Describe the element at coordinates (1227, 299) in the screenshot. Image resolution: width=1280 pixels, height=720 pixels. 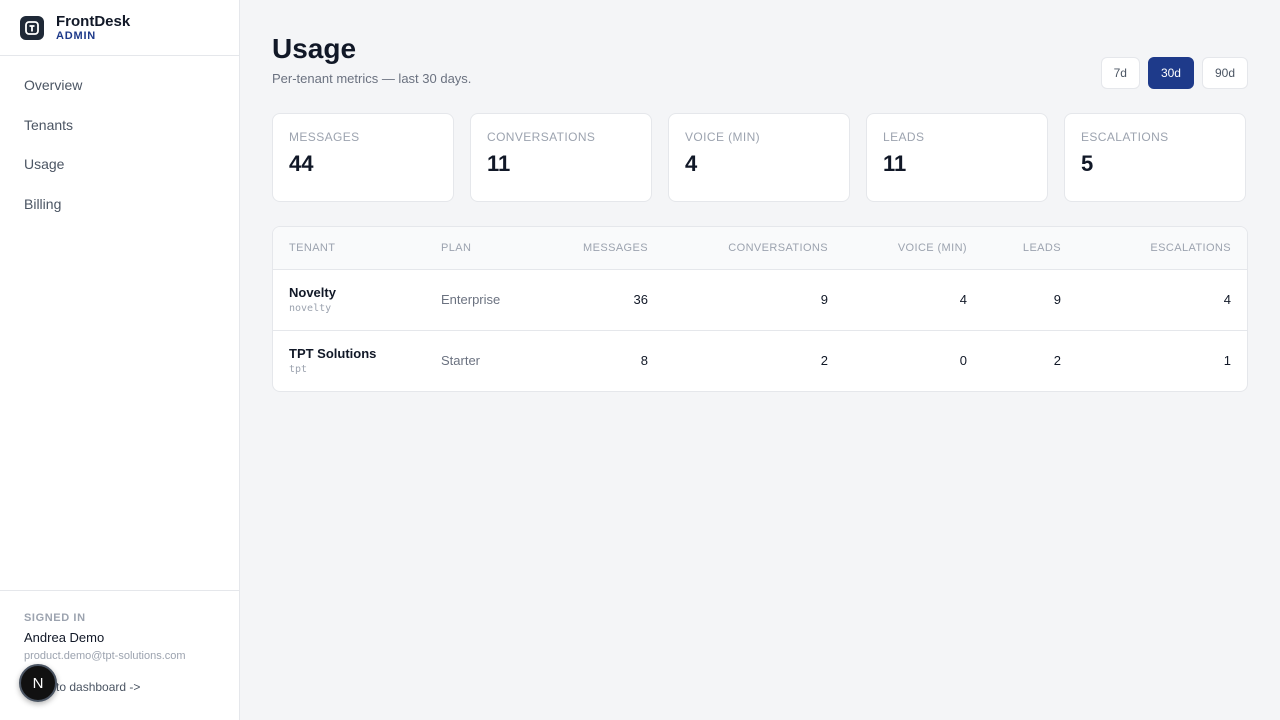
I see `escalations-cell: 4` at that location.